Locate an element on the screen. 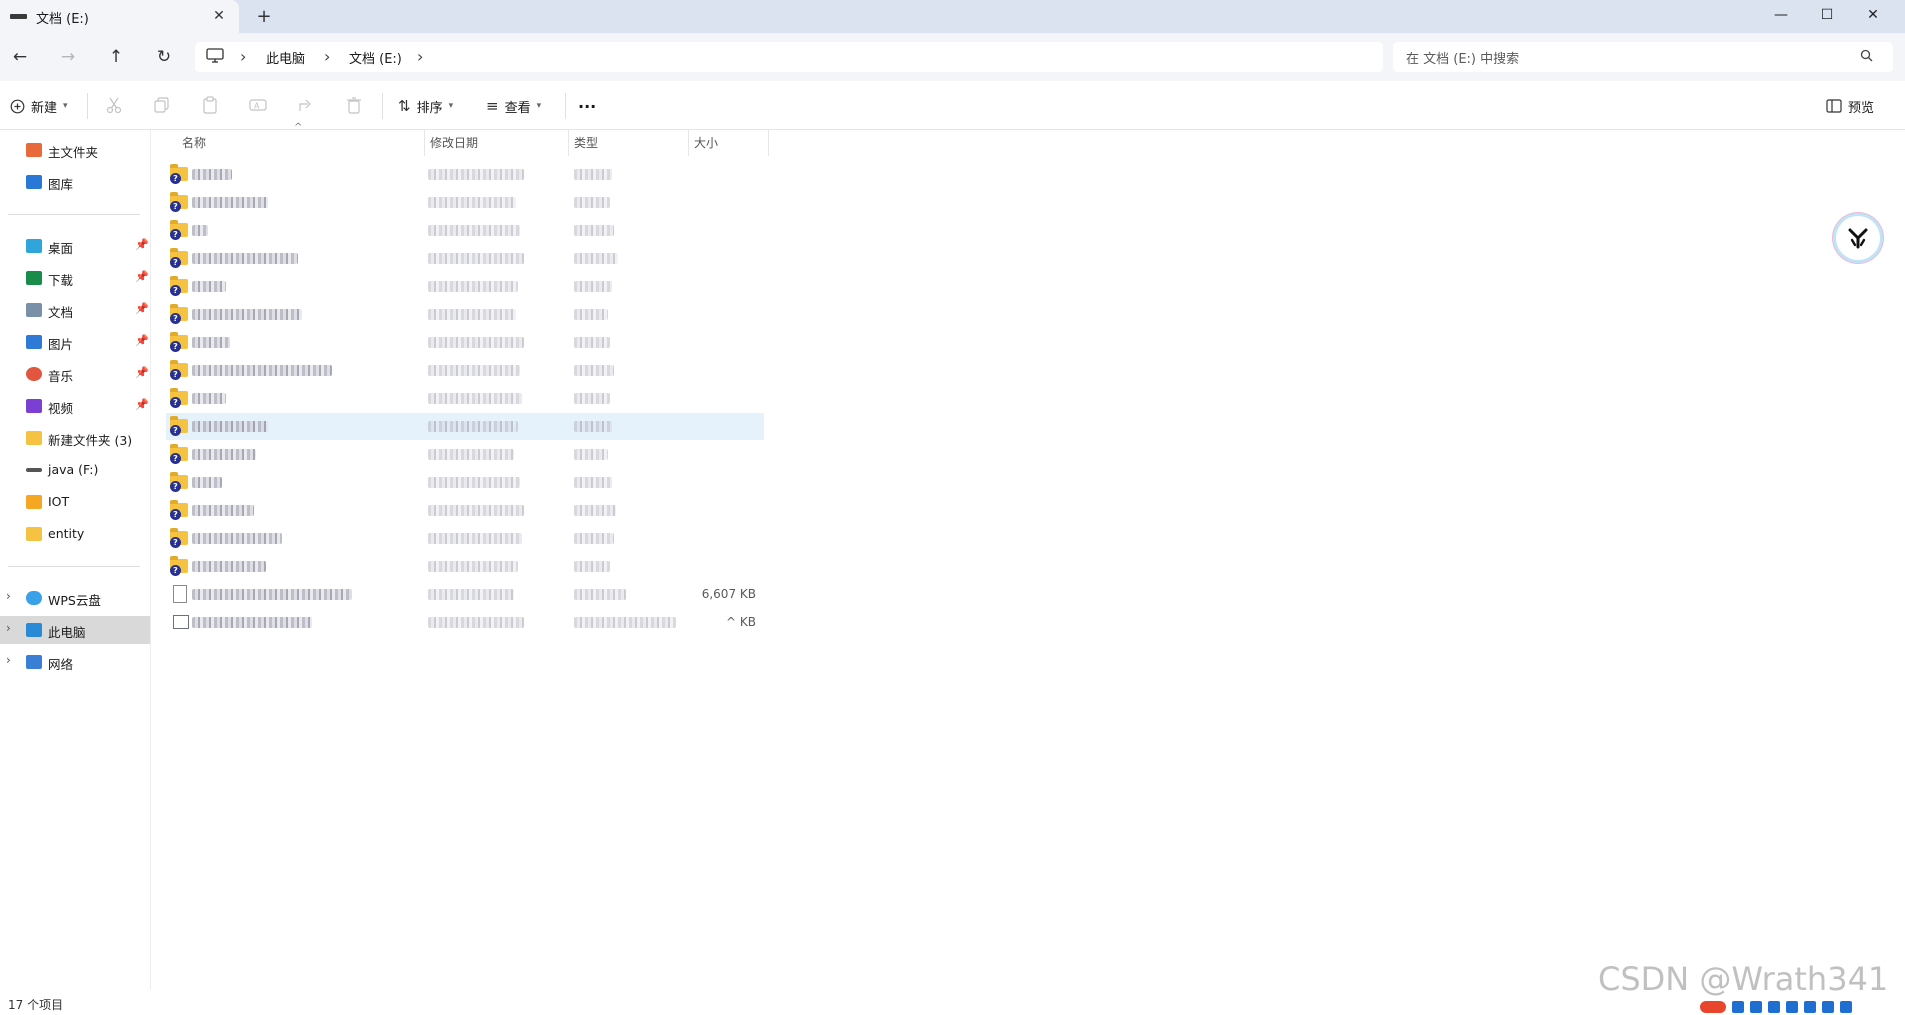  breadcrumb-drive-e: 文档 (E:) is located at coordinates (375, 57).